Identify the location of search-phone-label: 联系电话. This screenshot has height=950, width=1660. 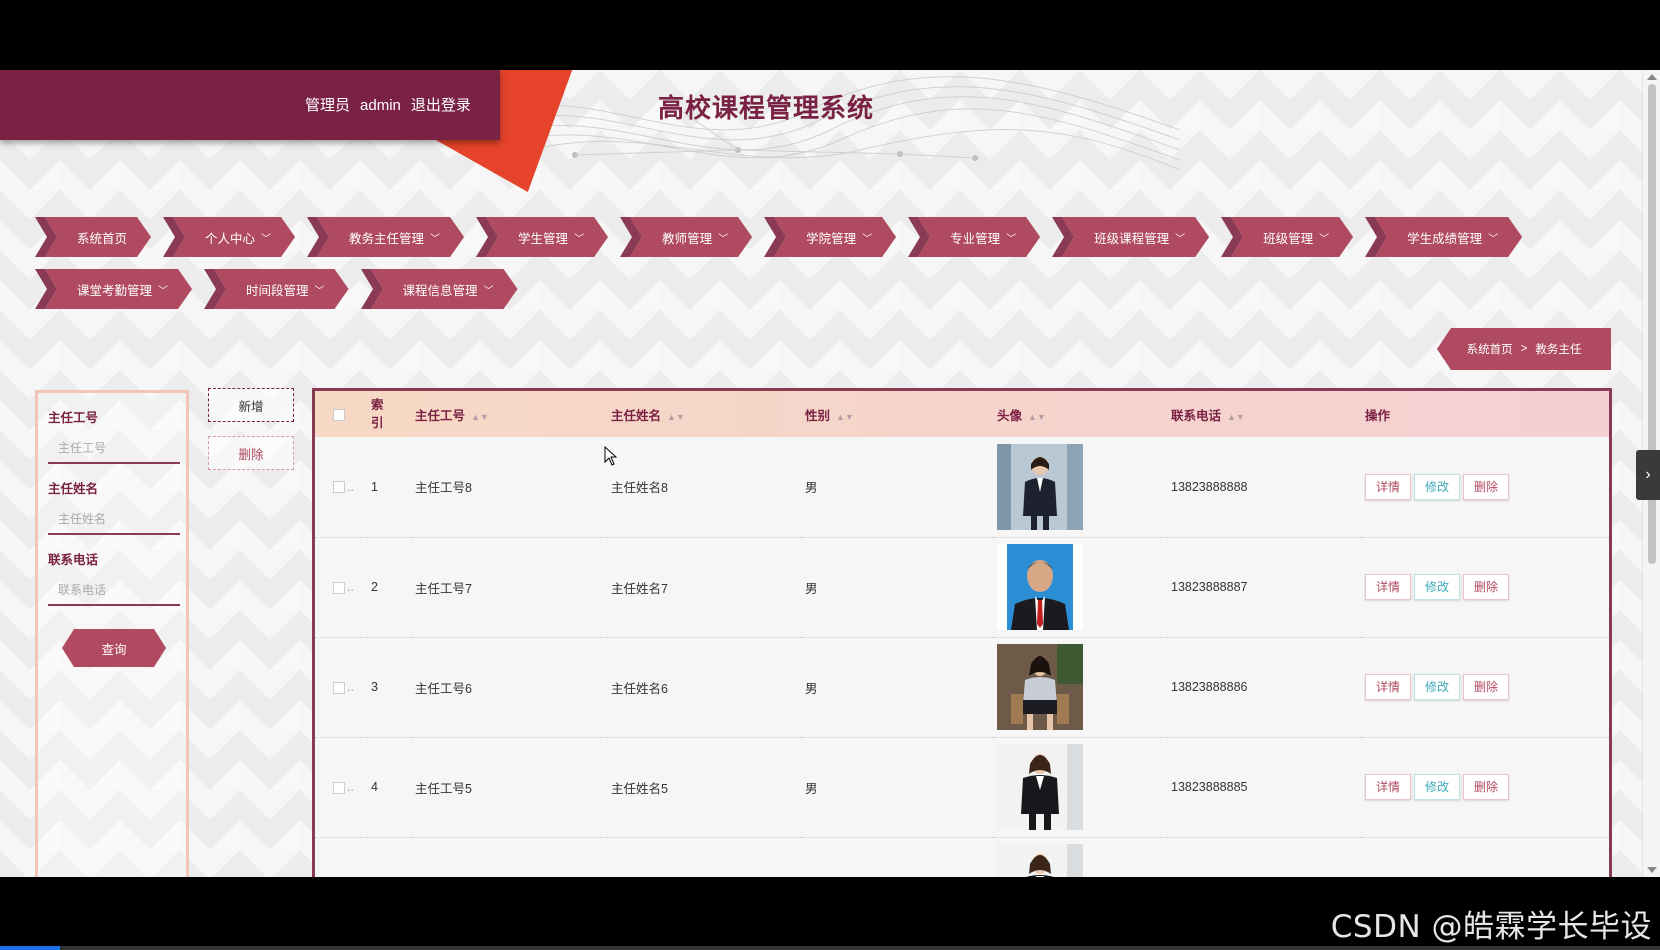
(73, 560).